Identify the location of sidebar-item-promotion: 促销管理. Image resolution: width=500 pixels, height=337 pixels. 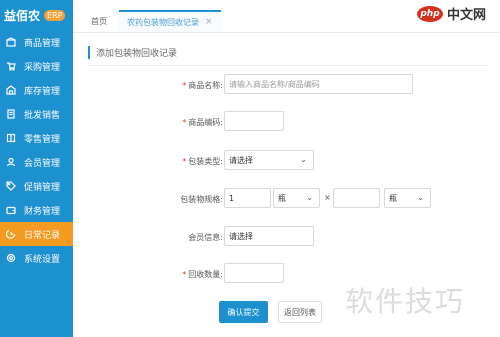
(36, 186).